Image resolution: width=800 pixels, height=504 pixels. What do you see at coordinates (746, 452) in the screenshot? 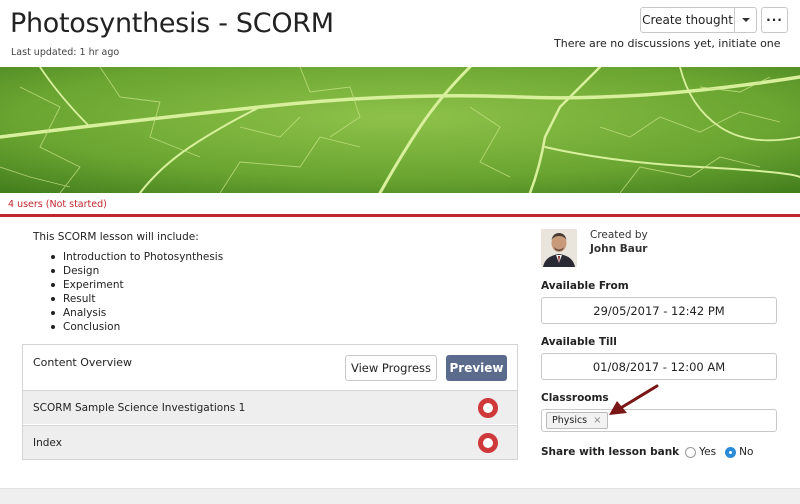
I see `share-no-label: No` at bounding box center [746, 452].